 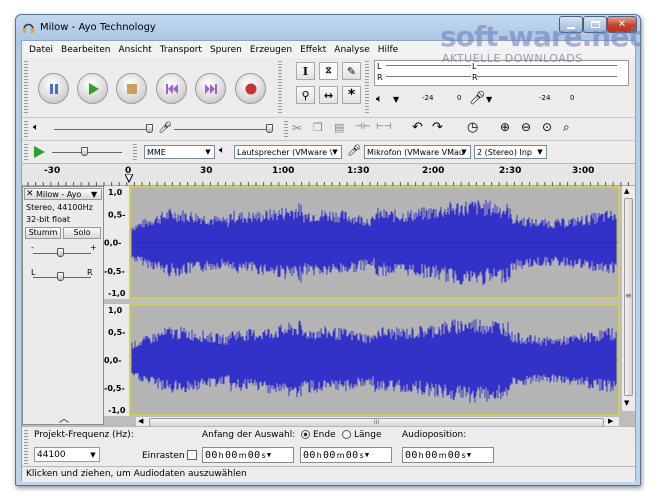 What do you see at coordinates (318, 127) in the screenshot?
I see `copy-icon: ❐` at bounding box center [318, 127].